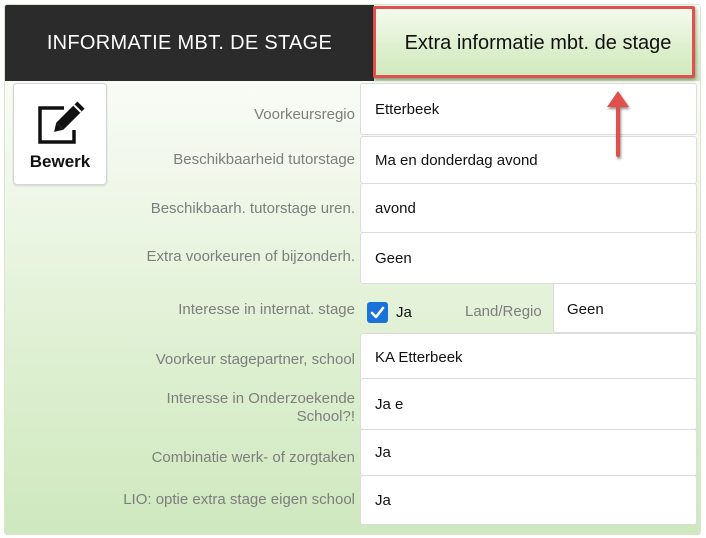  What do you see at coordinates (528, 208) in the screenshot?
I see `field-tutorstage-uren: avond` at bounding box center [528, 208].